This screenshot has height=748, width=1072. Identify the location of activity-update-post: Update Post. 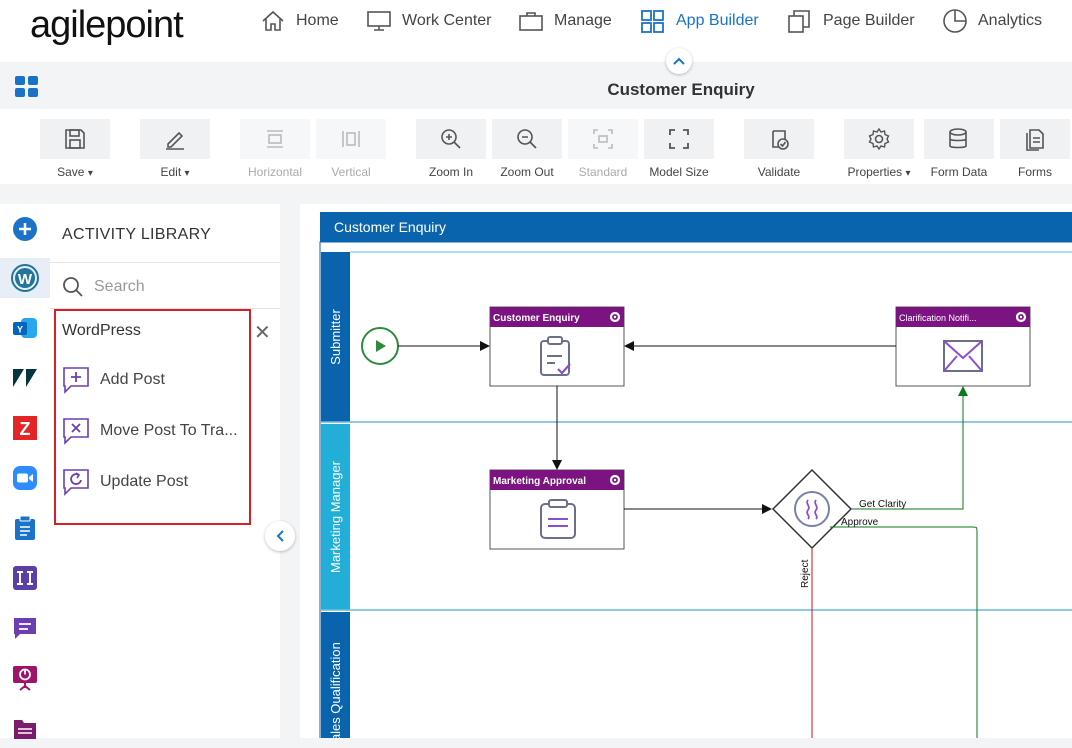
(125, 482).